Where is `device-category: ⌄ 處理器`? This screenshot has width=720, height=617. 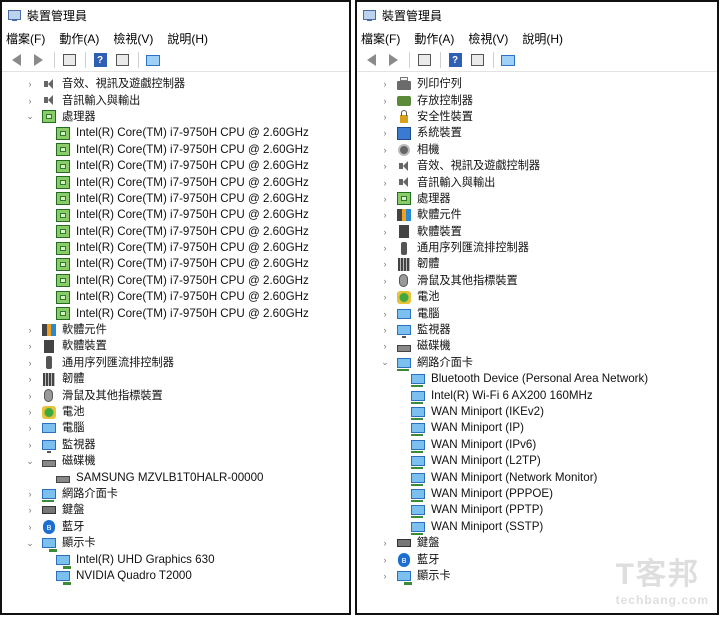 device-category: ⌄ 處理器 is located at coordinates (175, 117).